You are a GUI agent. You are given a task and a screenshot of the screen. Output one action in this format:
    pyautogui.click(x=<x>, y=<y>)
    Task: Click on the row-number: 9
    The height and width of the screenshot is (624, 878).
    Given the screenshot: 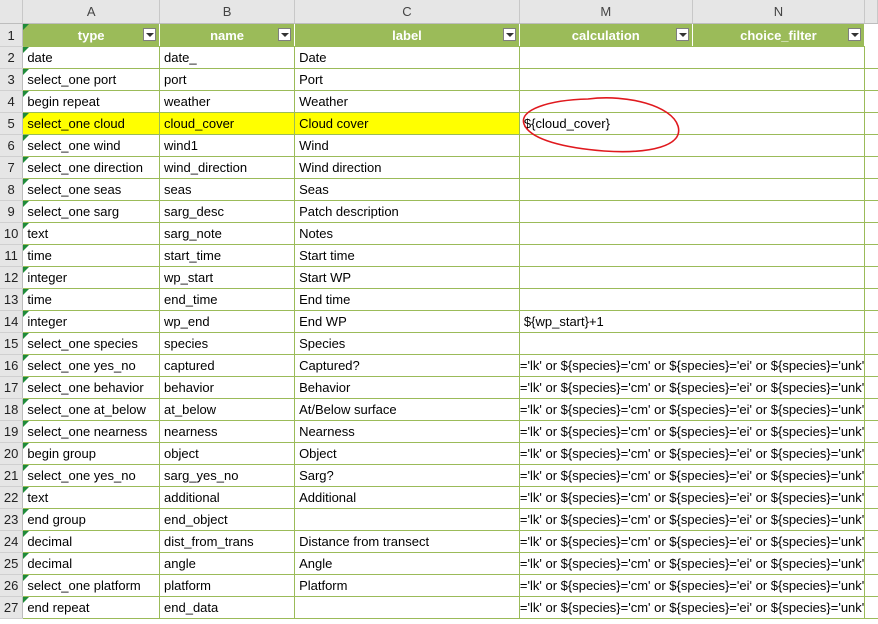 What is the action you would take?
    pyautogui.click(x=12, y=211)
    